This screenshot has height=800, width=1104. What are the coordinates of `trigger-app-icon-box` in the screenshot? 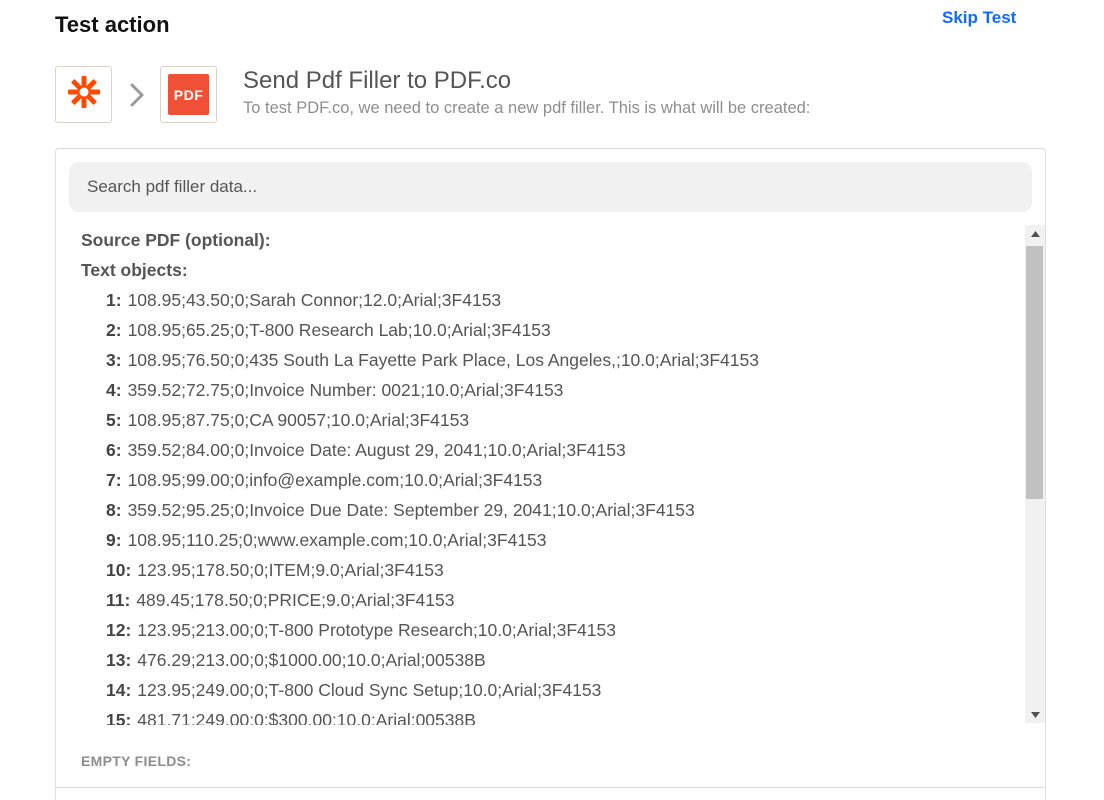 It's located at (83, 94).